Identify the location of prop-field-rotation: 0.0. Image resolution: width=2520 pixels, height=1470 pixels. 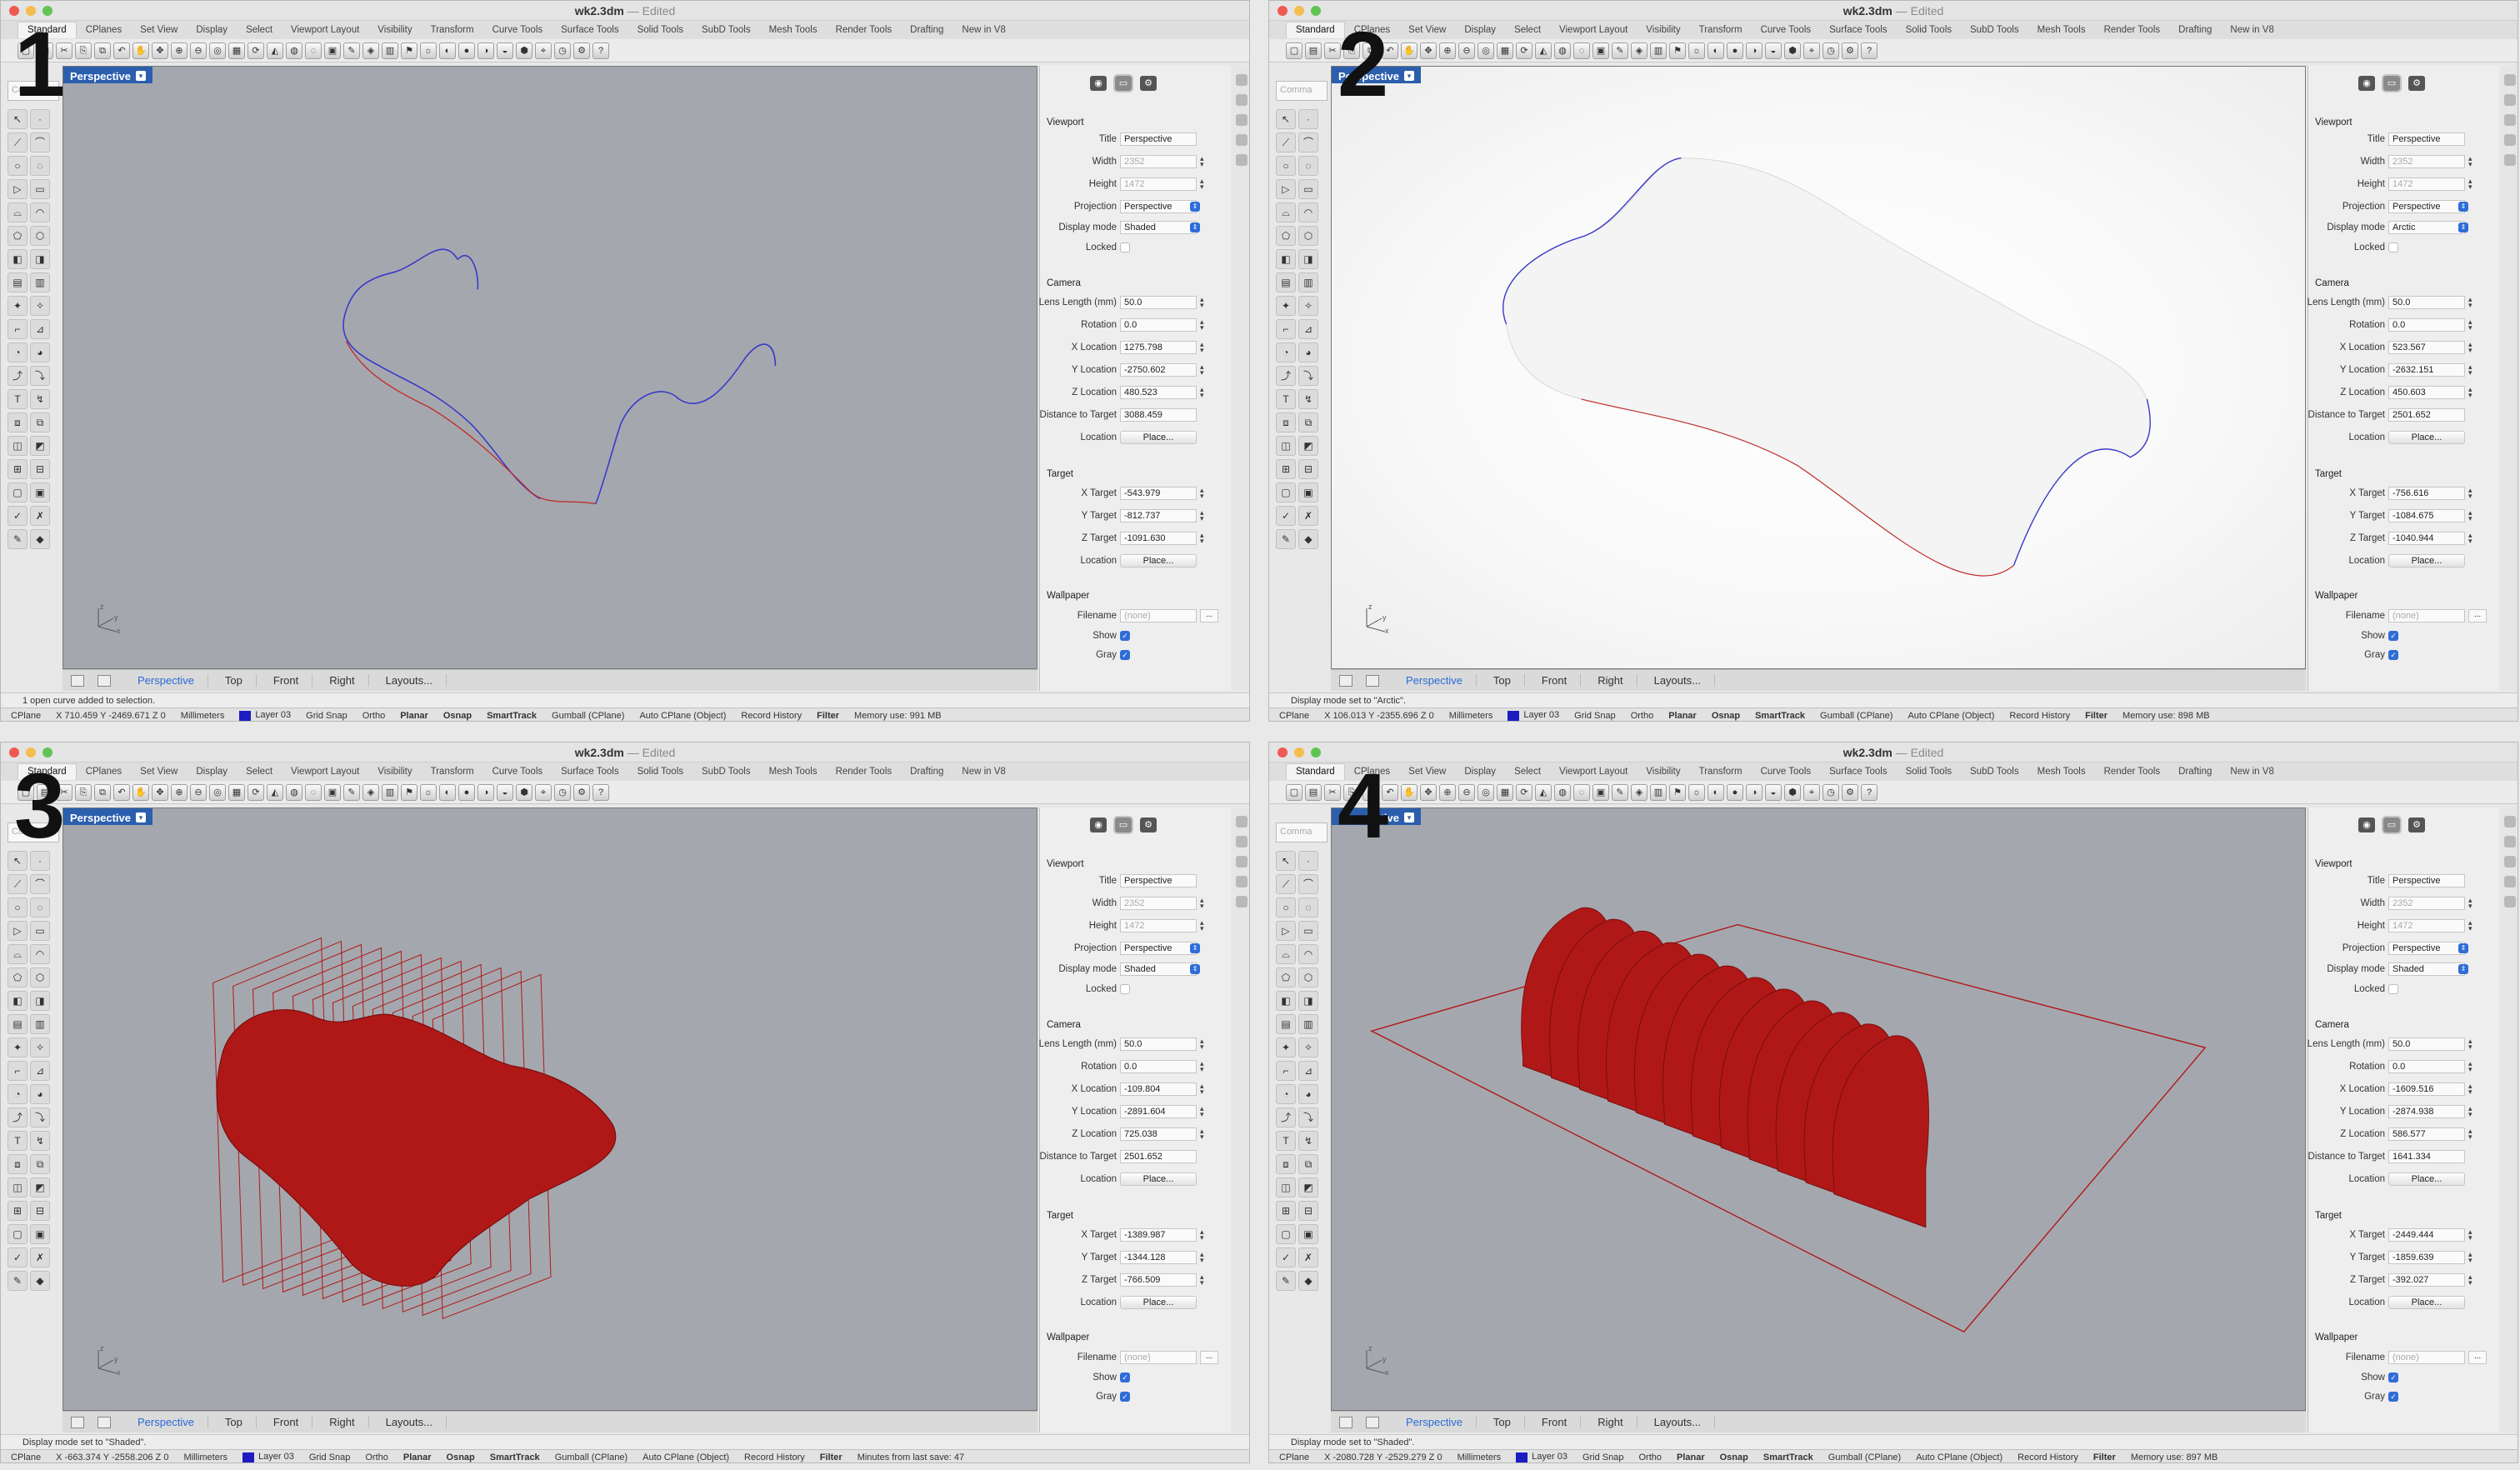
(1158, 1066).